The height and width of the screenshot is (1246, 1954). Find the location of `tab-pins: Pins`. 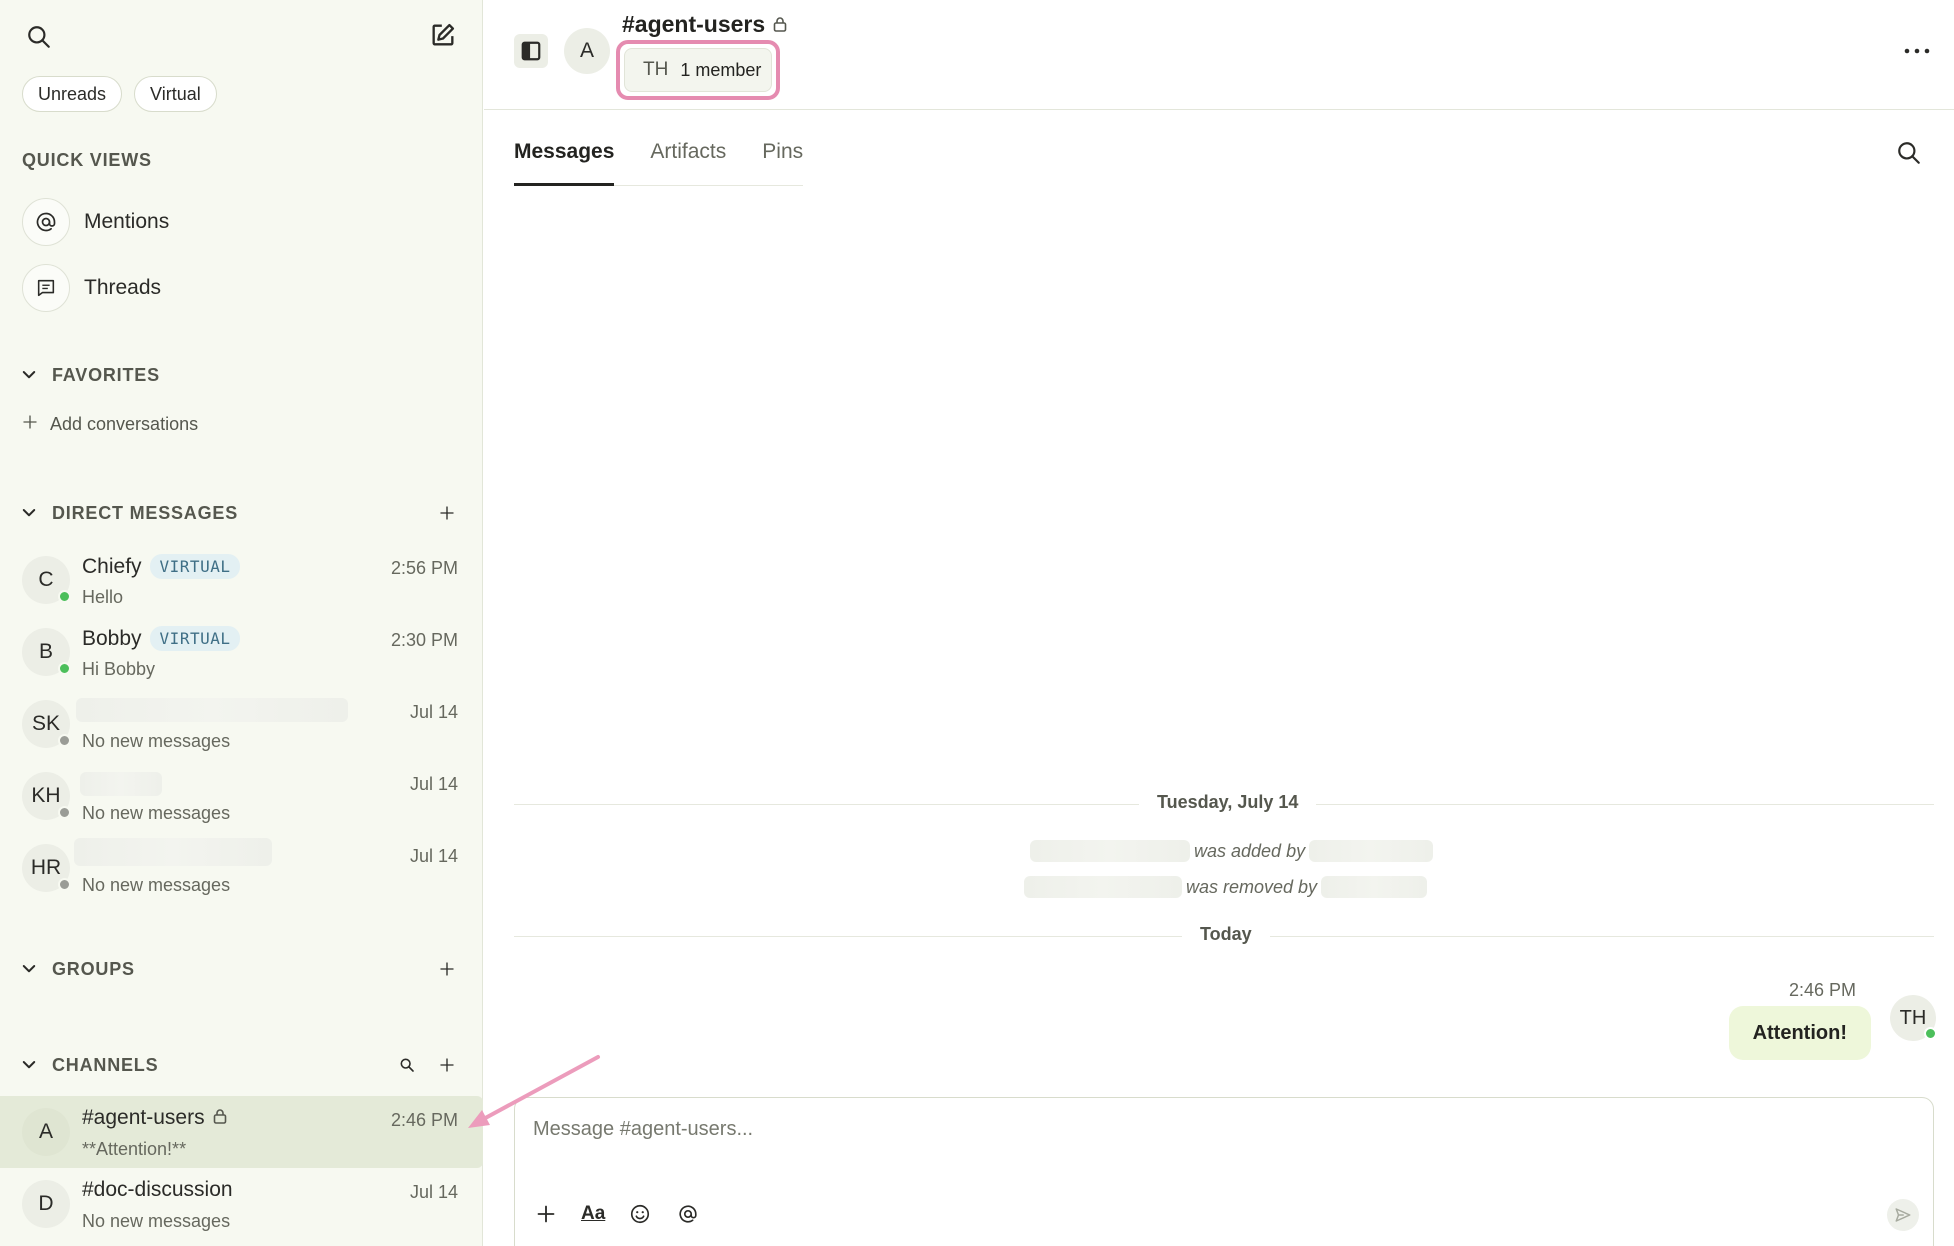

tab-pins: Pins is located at coordinates (782, 160).